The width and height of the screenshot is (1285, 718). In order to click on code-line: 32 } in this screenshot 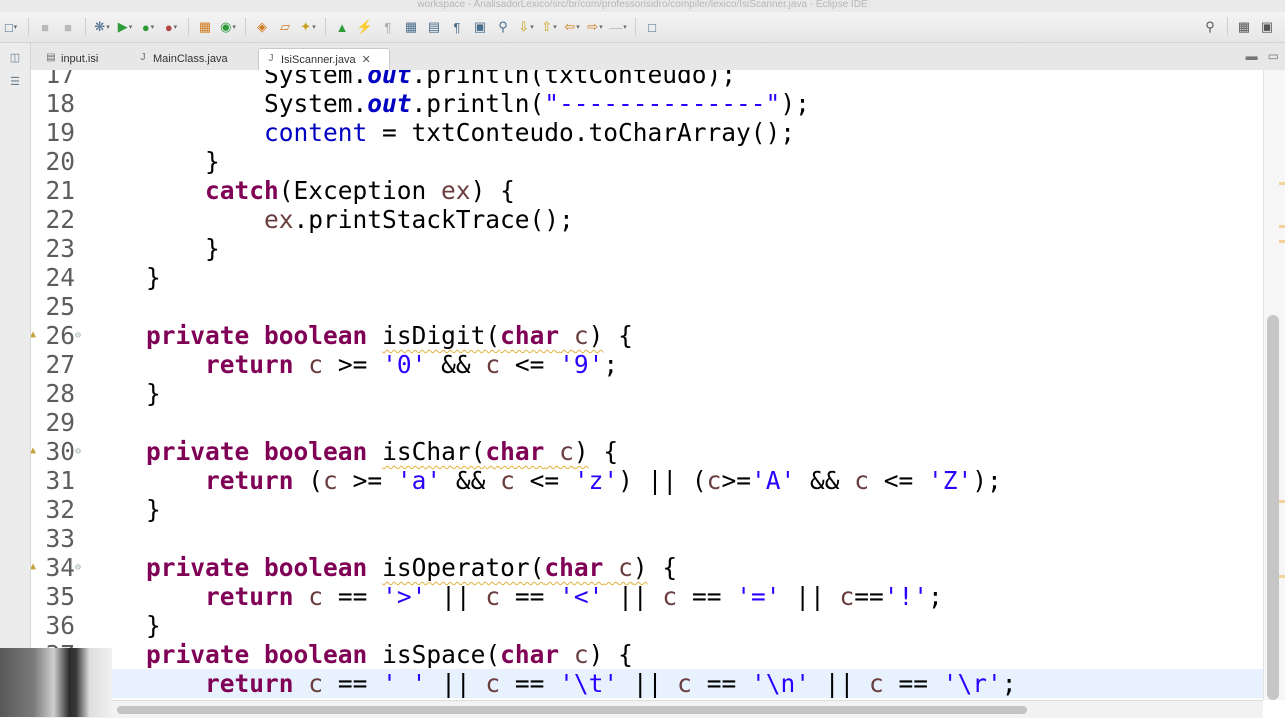, I will do `click(647, 509)`.